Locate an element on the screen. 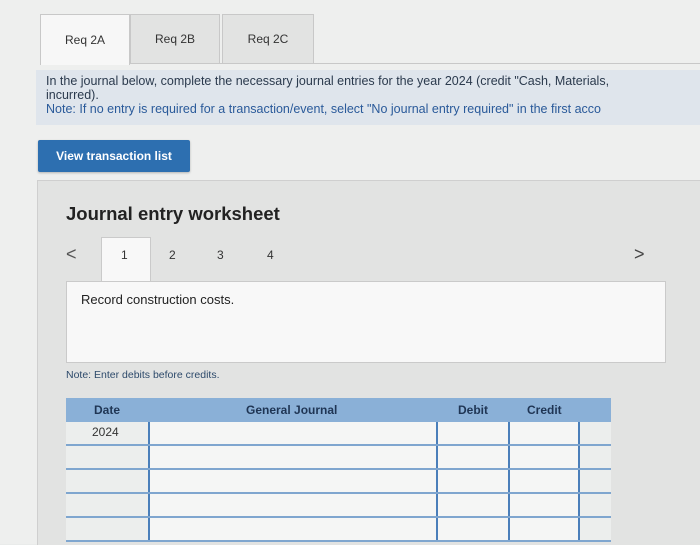 This screenshot has height=545, width=700. date-column-header: Date is located at coordinates (107, 410).